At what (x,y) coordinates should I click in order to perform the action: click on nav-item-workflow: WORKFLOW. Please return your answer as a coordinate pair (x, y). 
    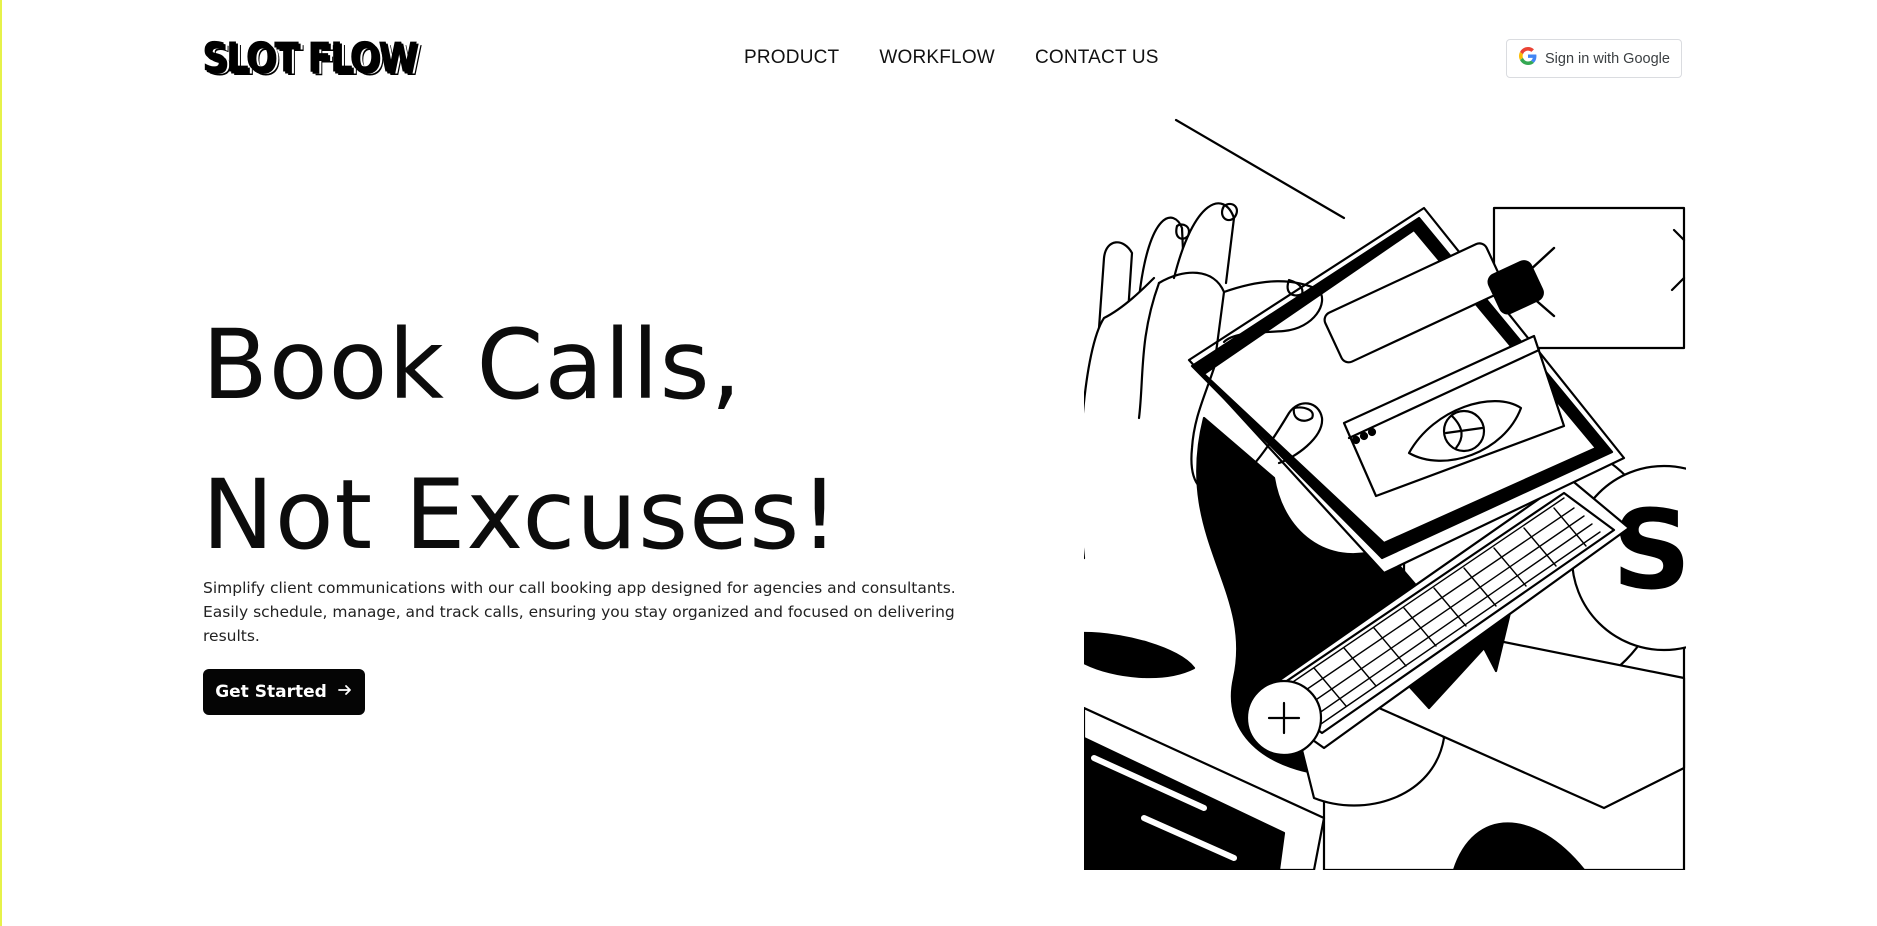
    Looking at the image, I should click on (937, 58).